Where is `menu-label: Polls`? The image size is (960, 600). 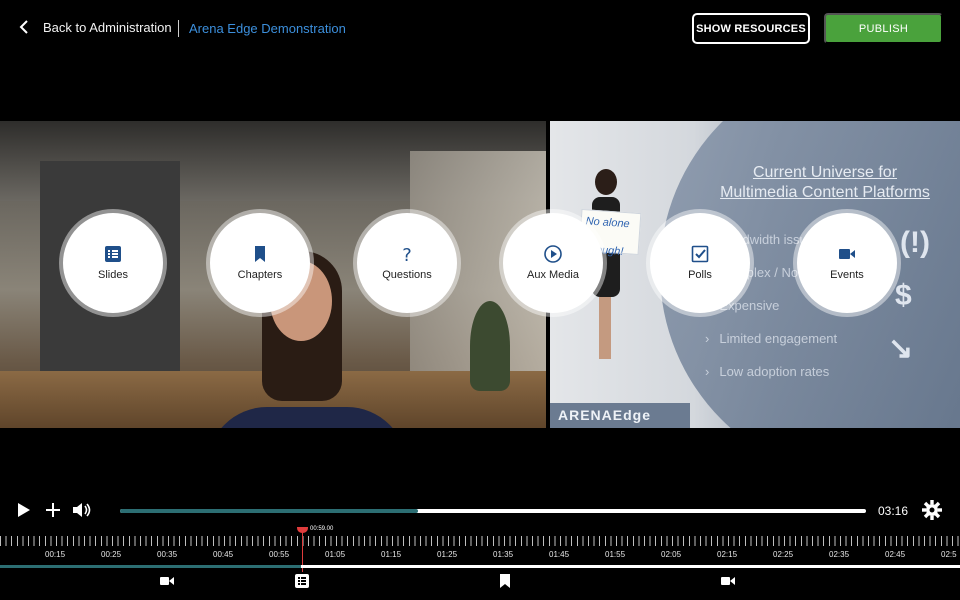 menu-label: Polls is located at coordinates (700, 275).